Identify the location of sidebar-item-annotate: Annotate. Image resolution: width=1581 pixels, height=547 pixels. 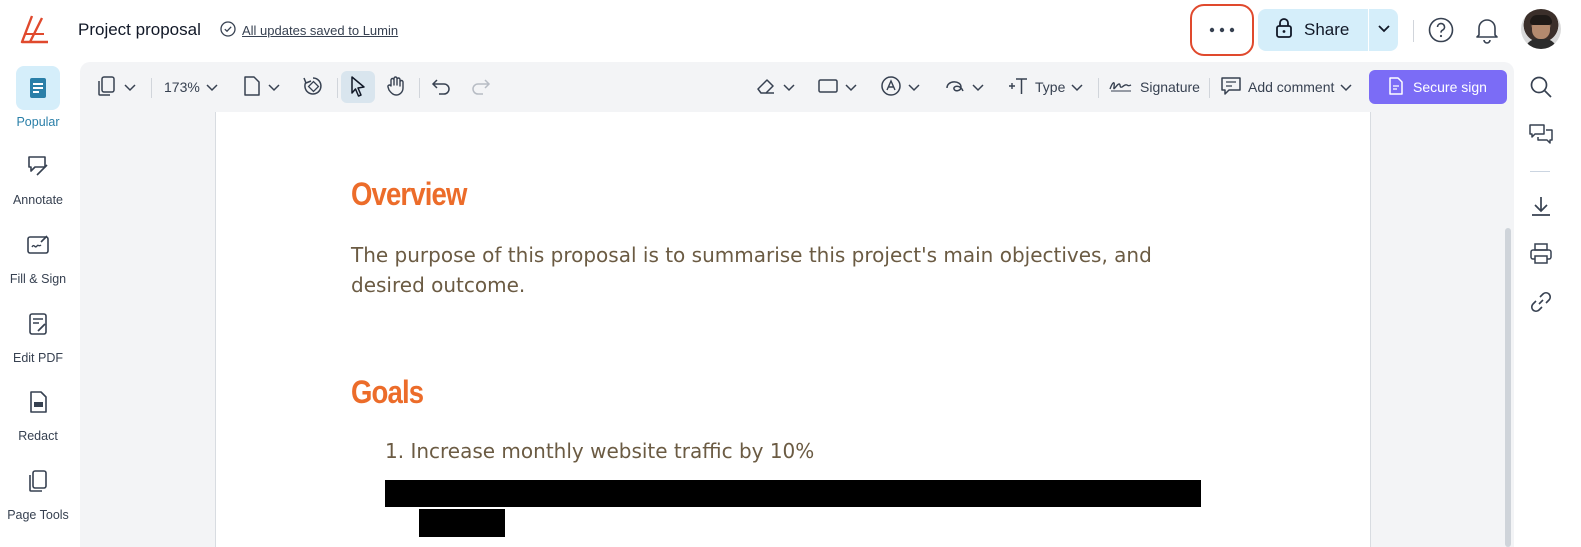
(38, 175).